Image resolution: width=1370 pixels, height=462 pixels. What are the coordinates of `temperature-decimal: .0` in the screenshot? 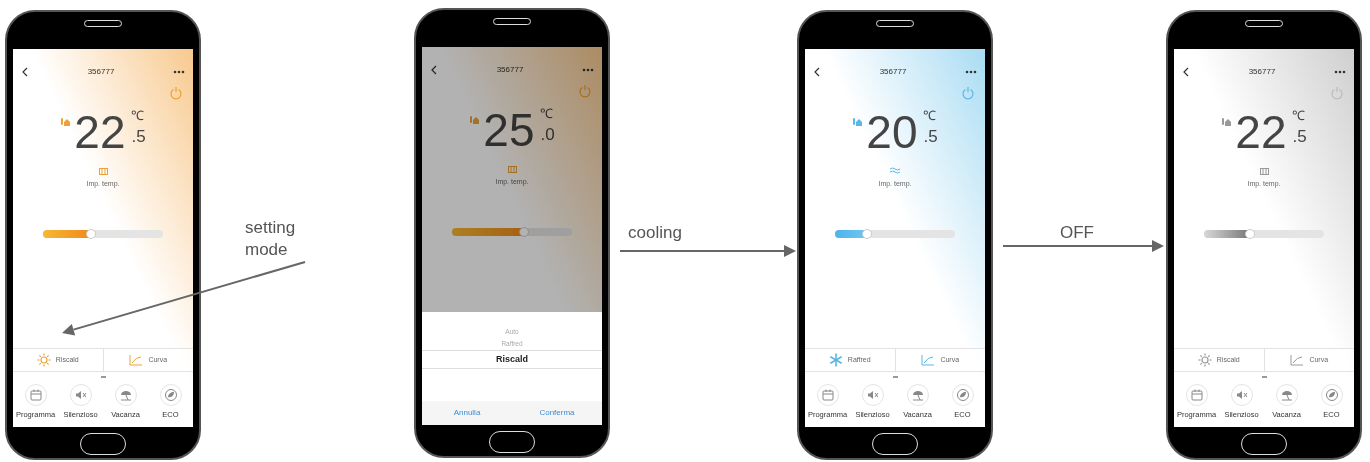 It's located at (547, 134).